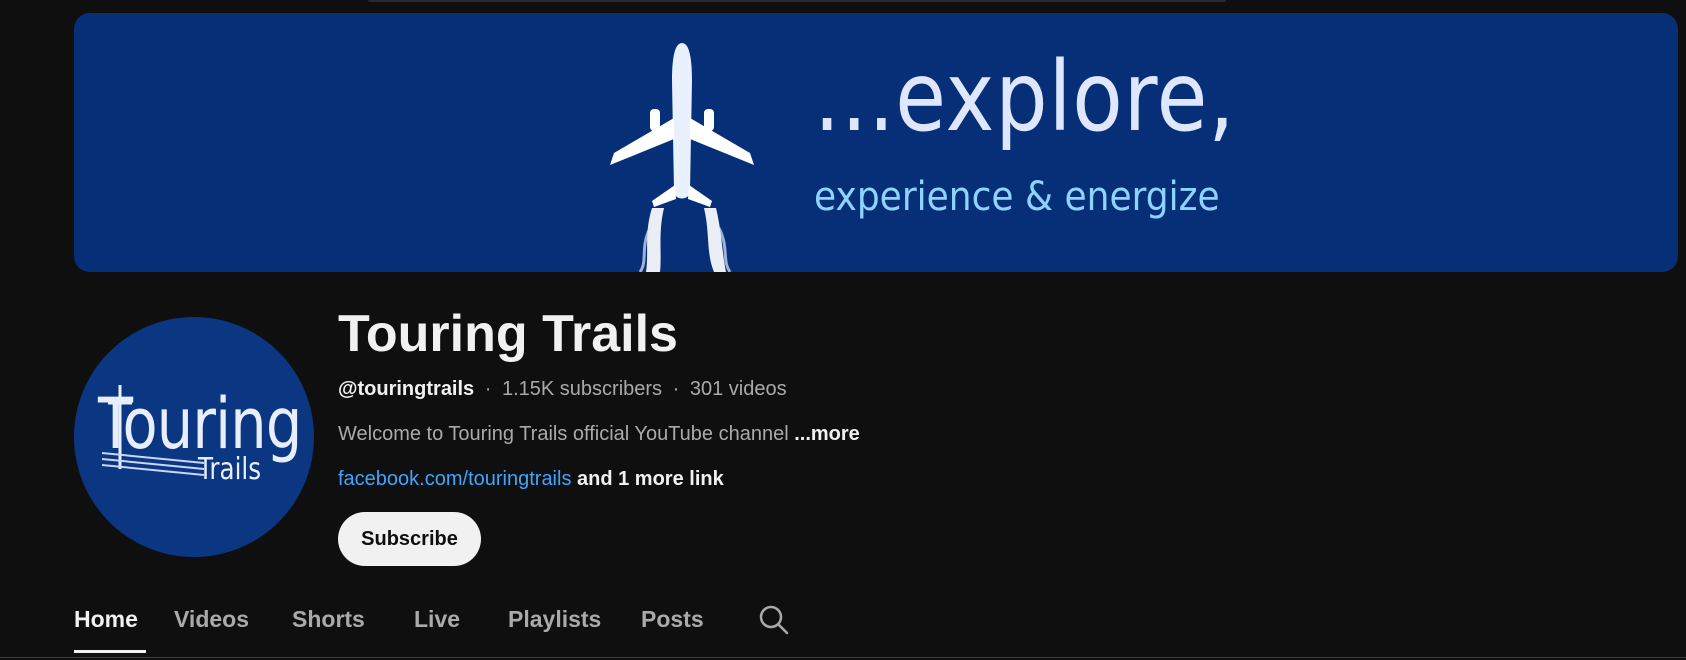 The height and width of the screenshot is (660, 1686). Describe the element at coordinates (230, 469) in the screenshot. I see `avatar-logo-subword: Trails` at that location.